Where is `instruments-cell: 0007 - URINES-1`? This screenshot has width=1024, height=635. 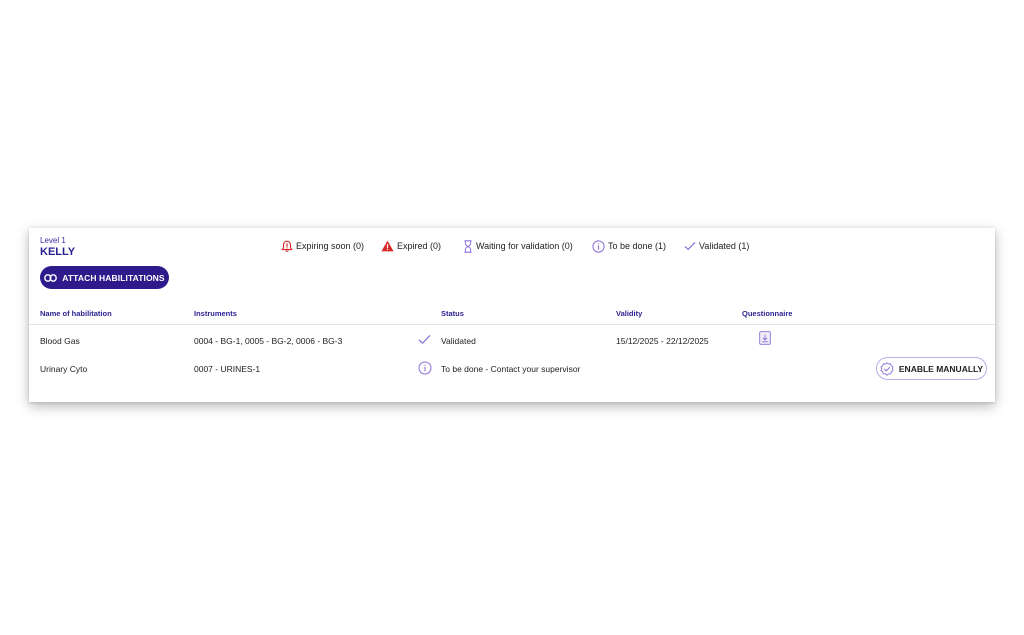 instruments-cell: 0007 - URINES-1 is located at coordinates (227, 369).